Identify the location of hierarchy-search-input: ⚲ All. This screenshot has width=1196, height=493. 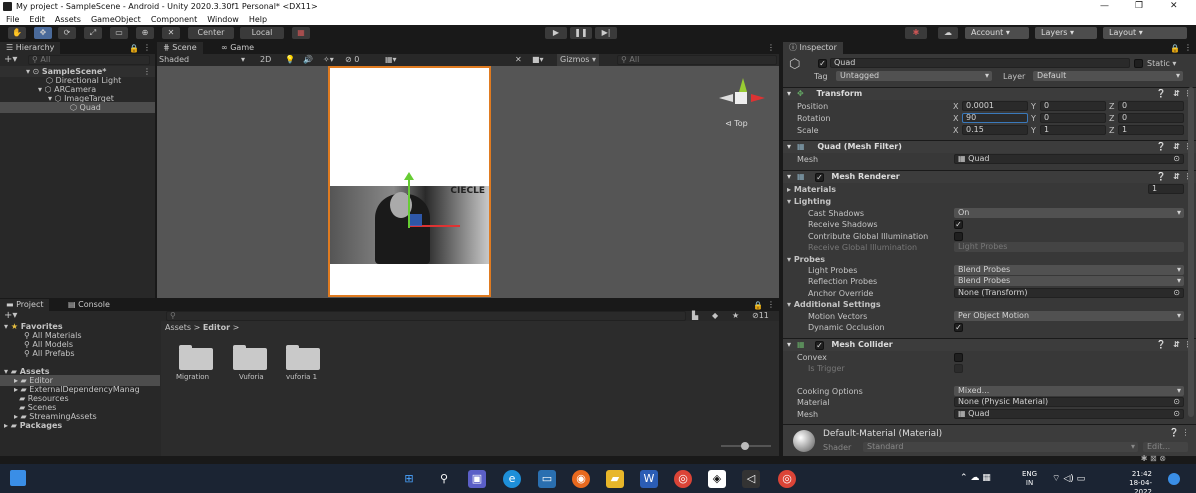
(89, 60).